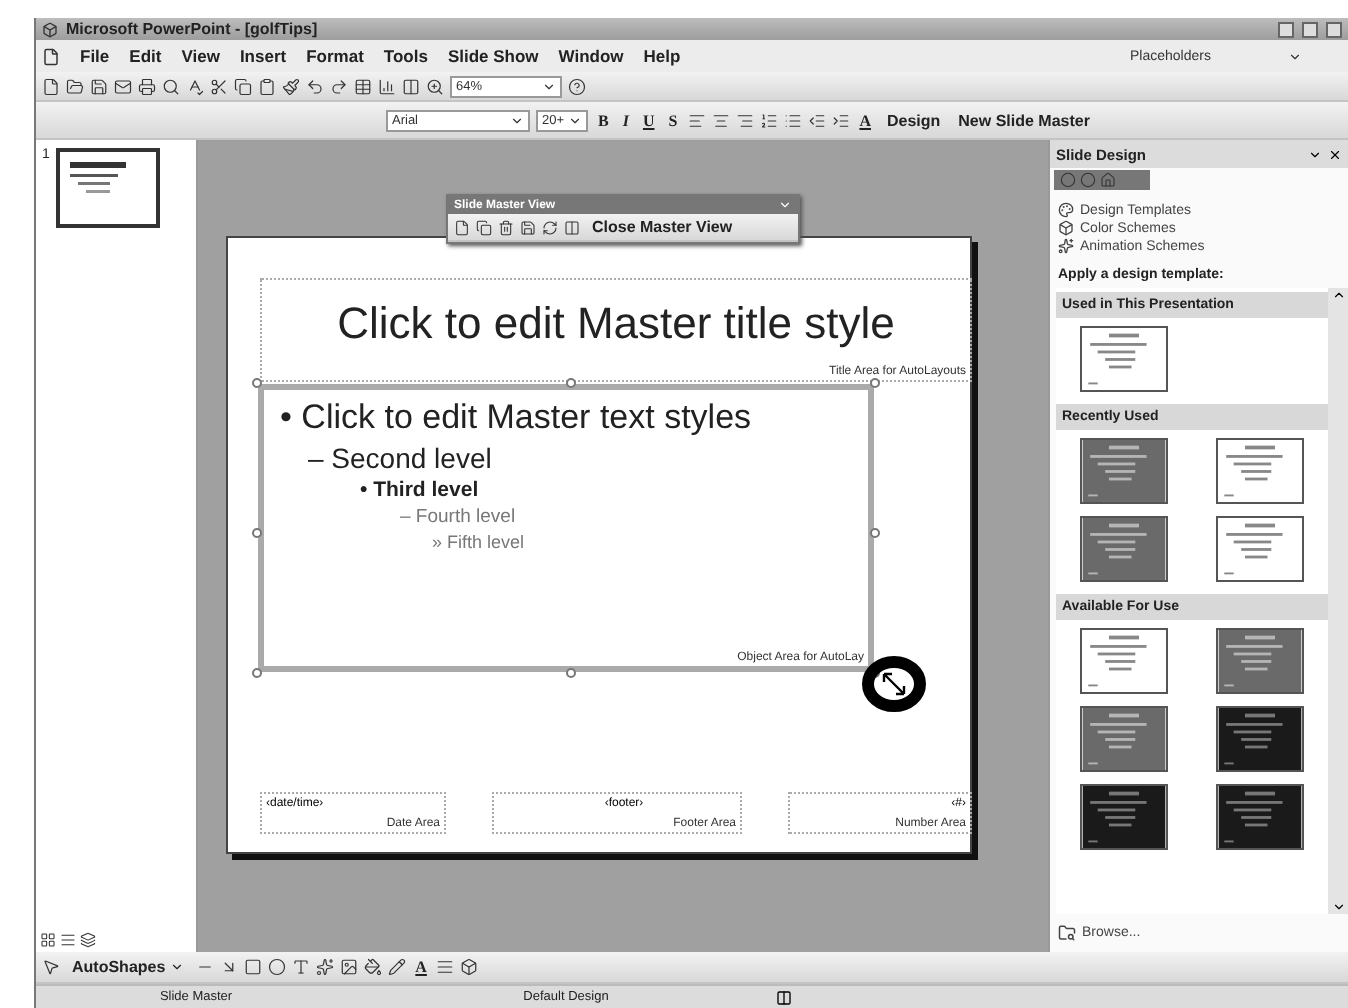  I want to click on app-icon, so click(50, 29).